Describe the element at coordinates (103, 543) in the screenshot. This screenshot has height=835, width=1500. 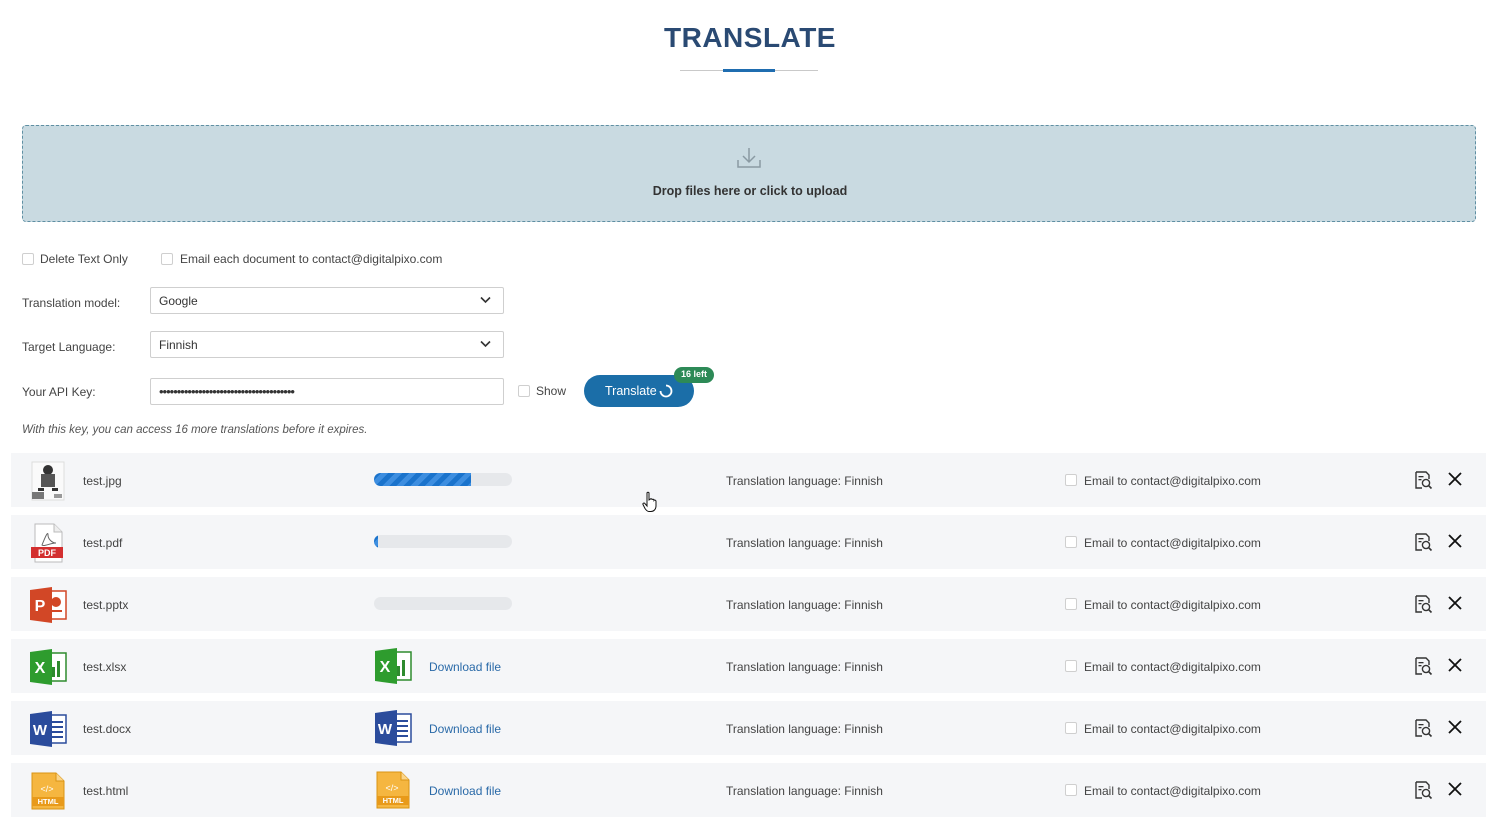
I see `file-name: test.pdf` at that location.